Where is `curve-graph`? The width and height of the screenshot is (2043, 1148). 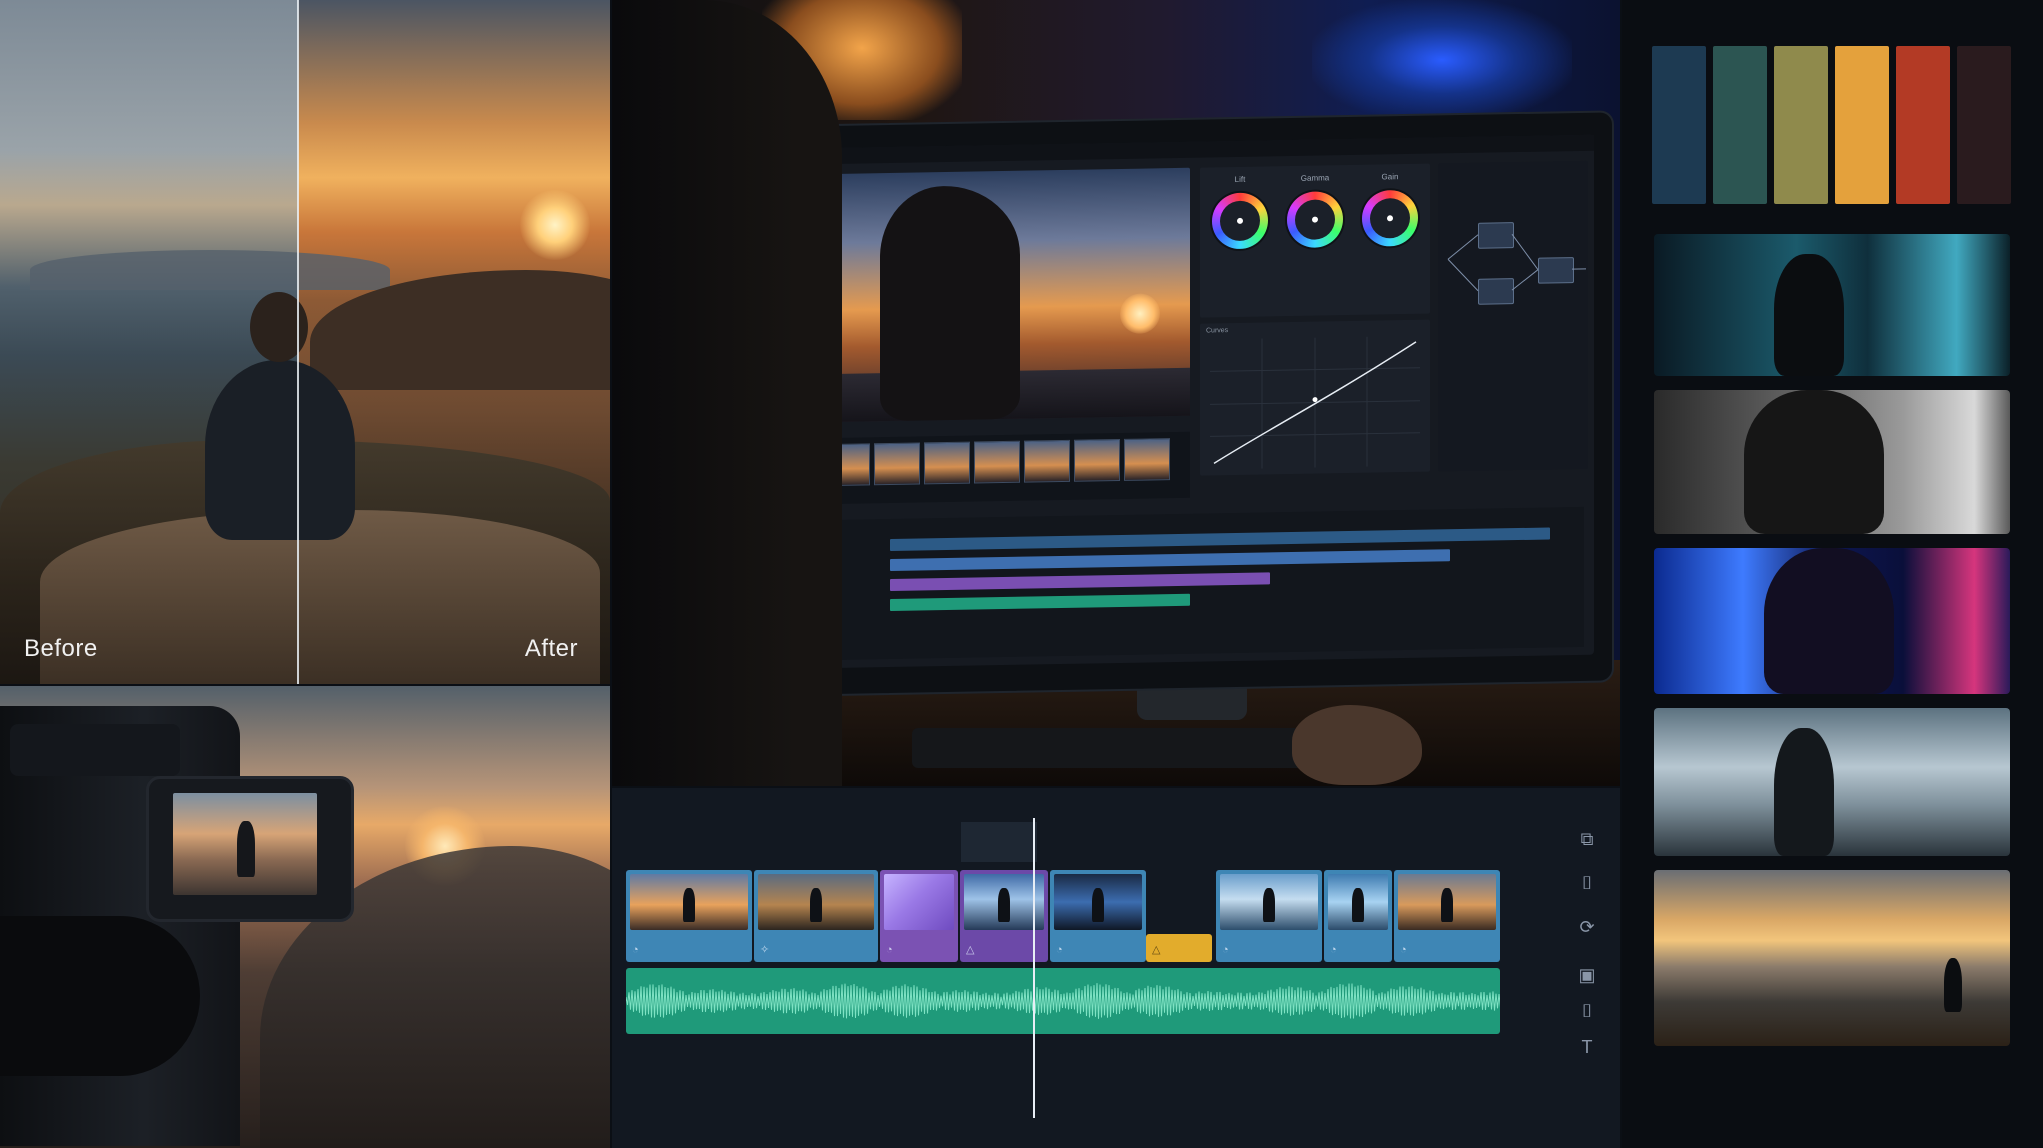 curve-graph is located at coordinates (1315, 403).